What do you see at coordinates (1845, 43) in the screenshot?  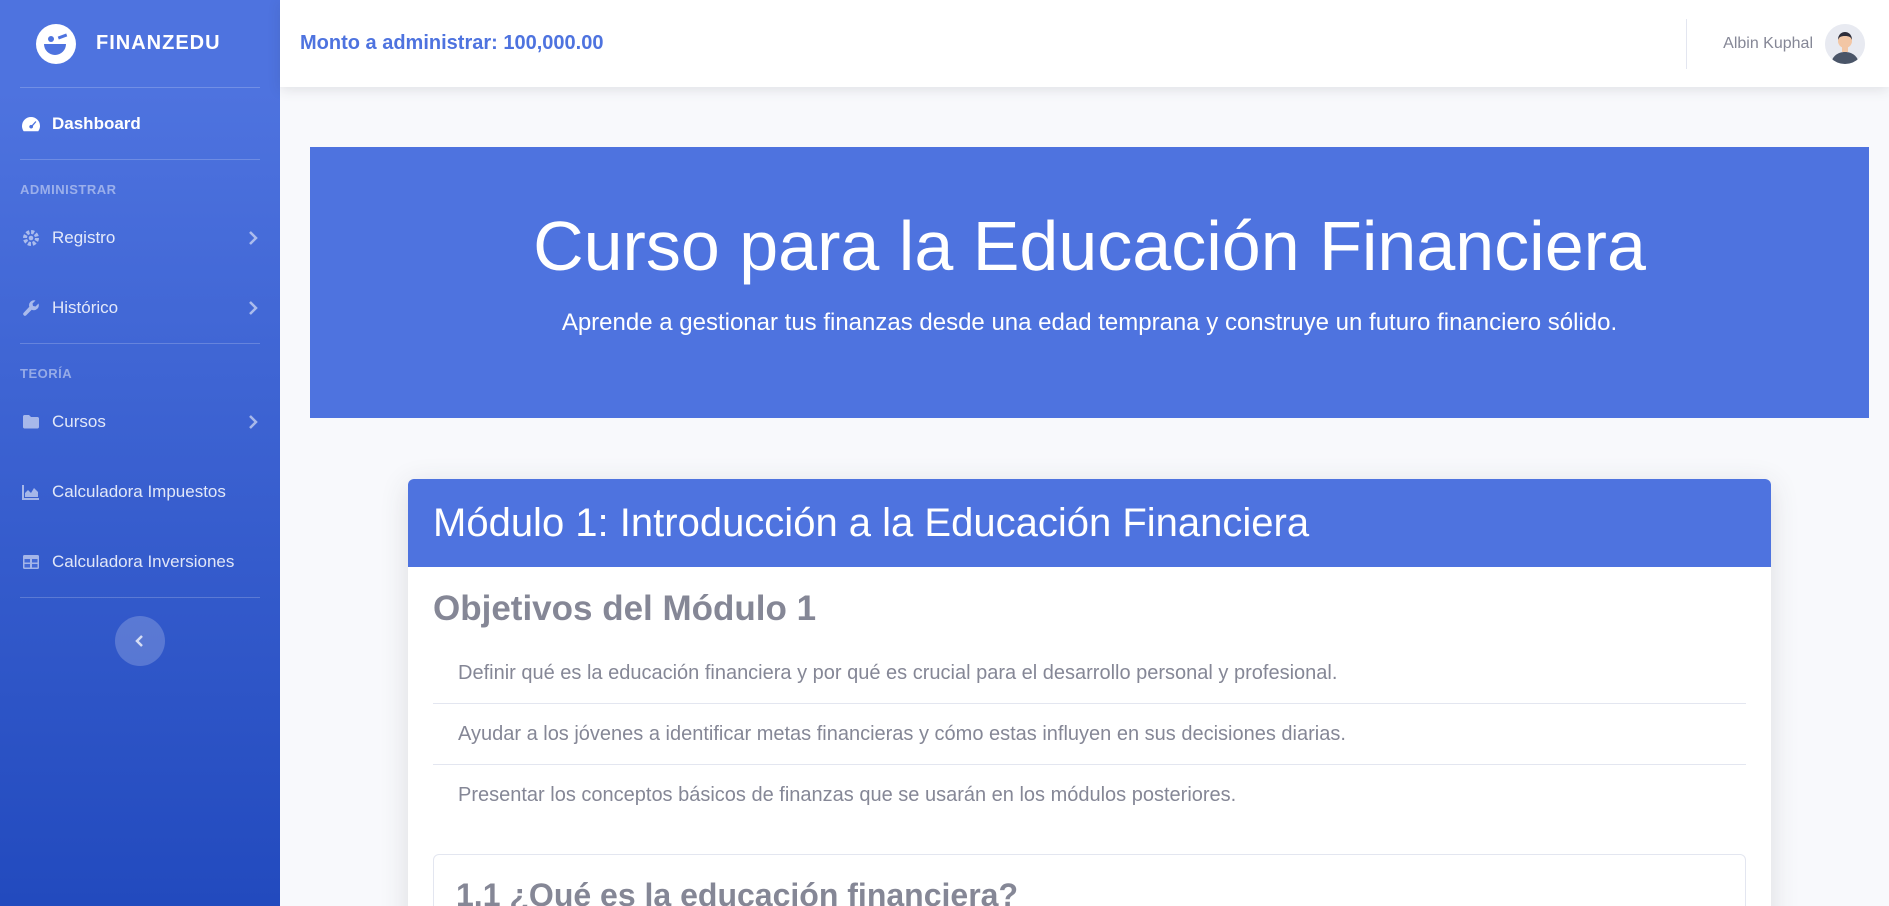 I see `avatar` at bounding box center [1845, 43].